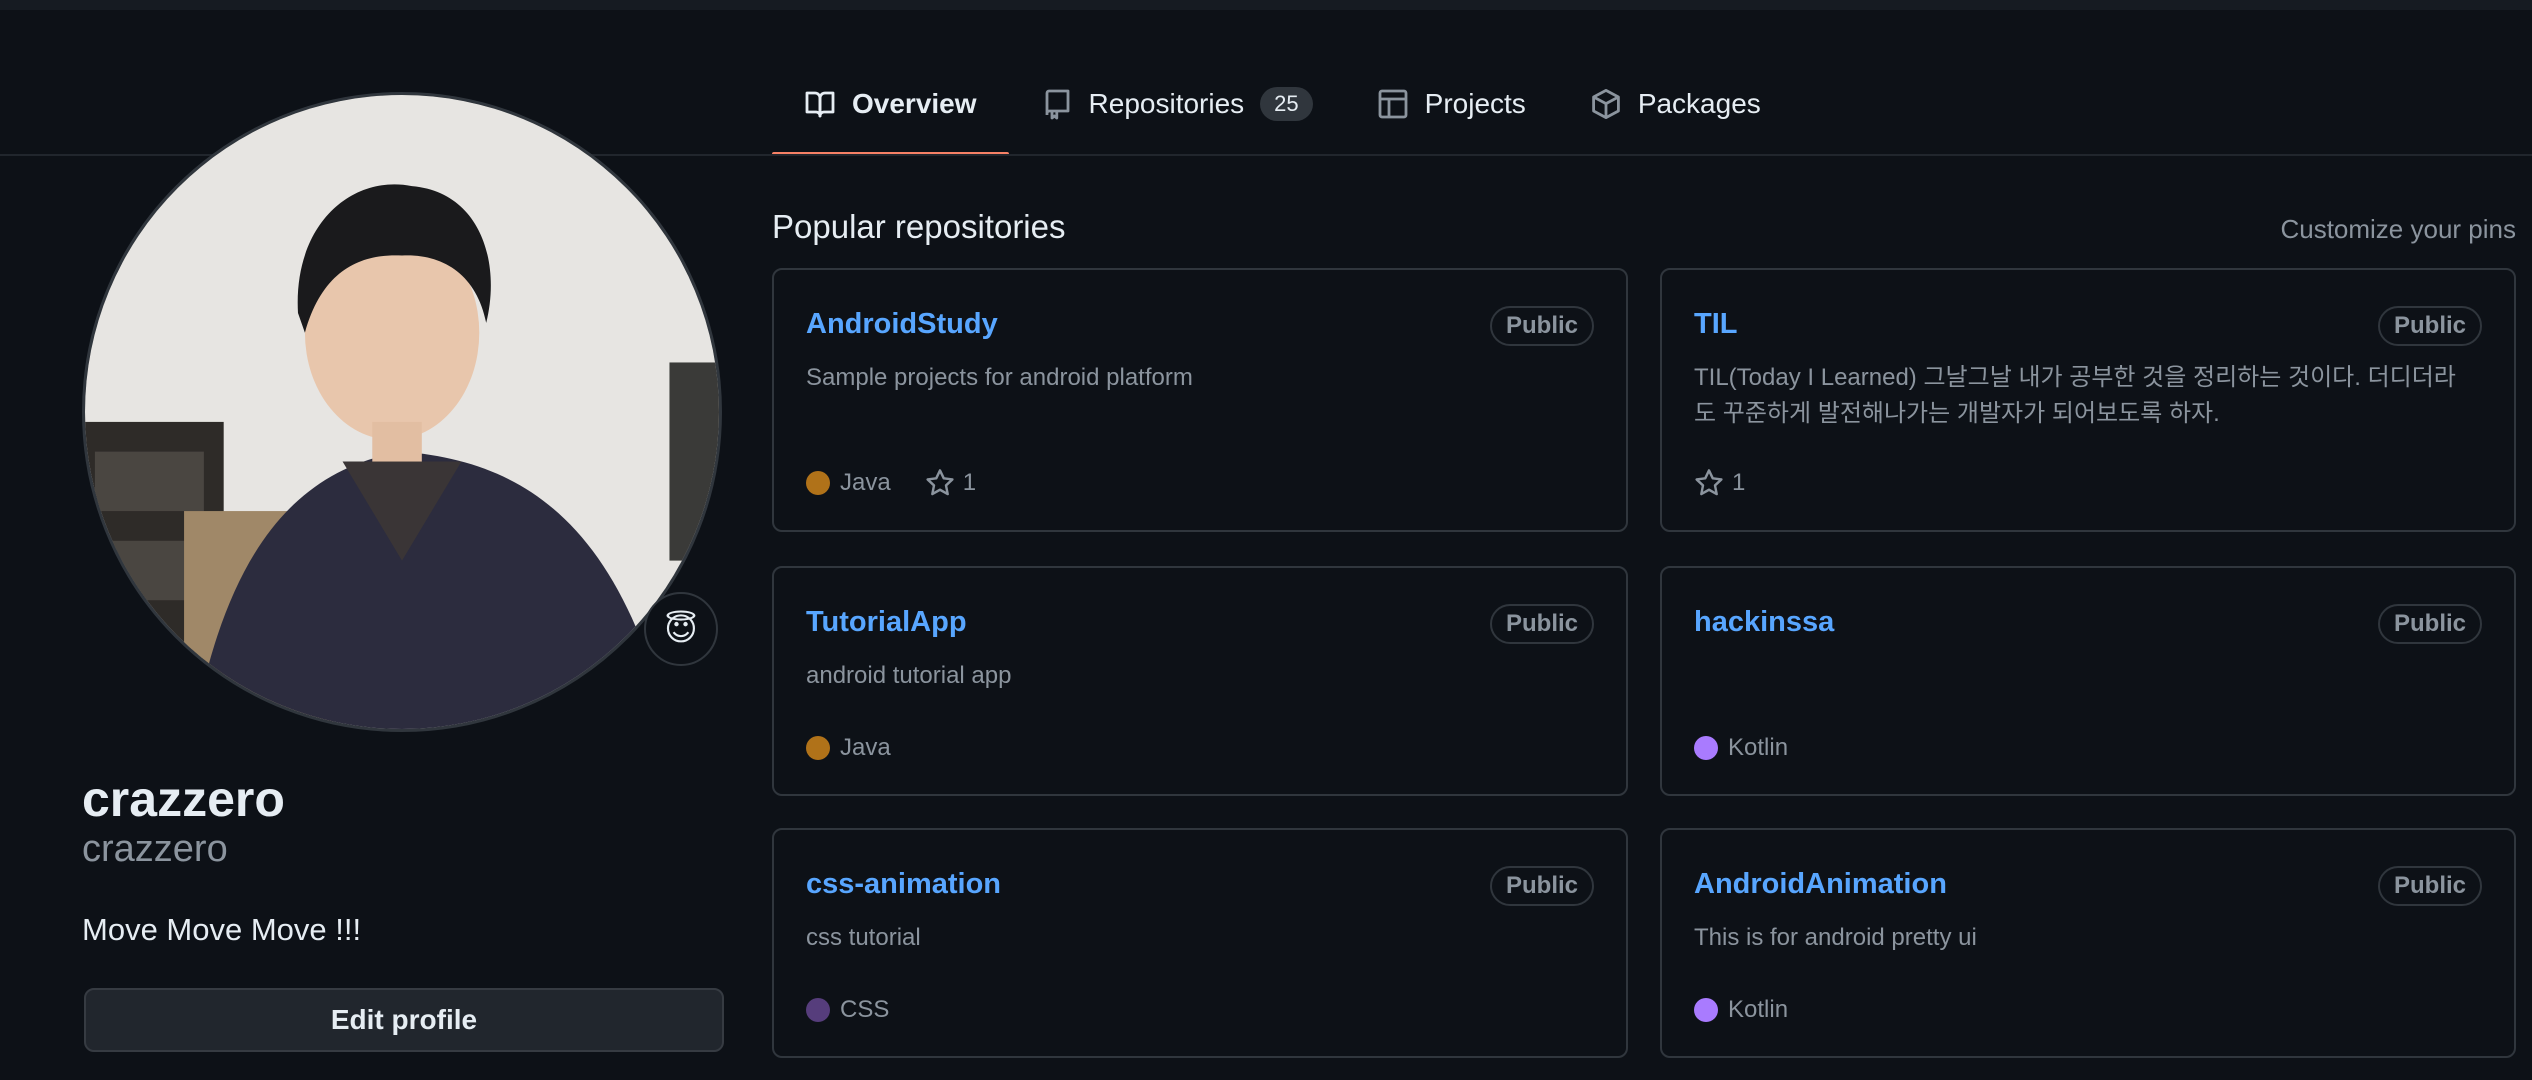 The width and height of the screenshot is (2532, 1080). What do you see at coordinates (903, 884) in the screenshot?
I see `repo-name-link: css-animation` at bounding box center [903, 884].